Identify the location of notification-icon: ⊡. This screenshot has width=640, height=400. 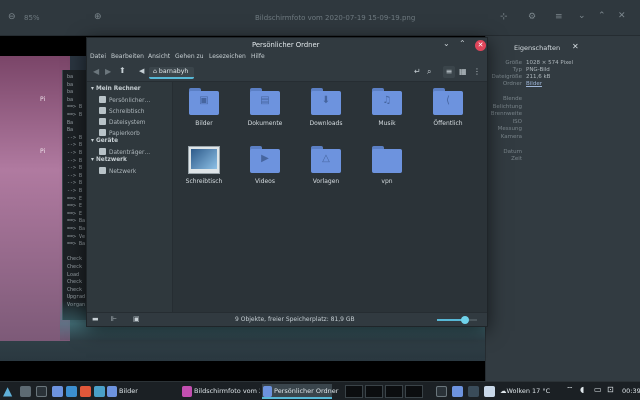
(610, 389).